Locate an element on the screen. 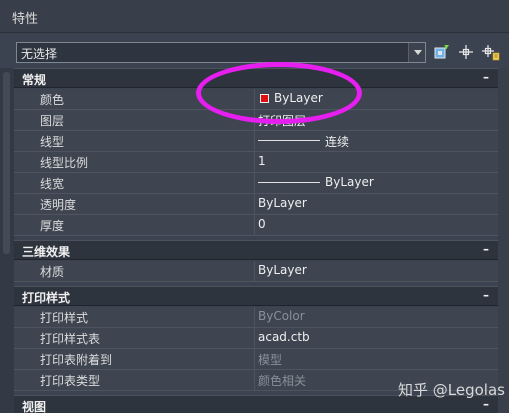  property-key: 打印表附着到 is located at coordinates (76, 360).